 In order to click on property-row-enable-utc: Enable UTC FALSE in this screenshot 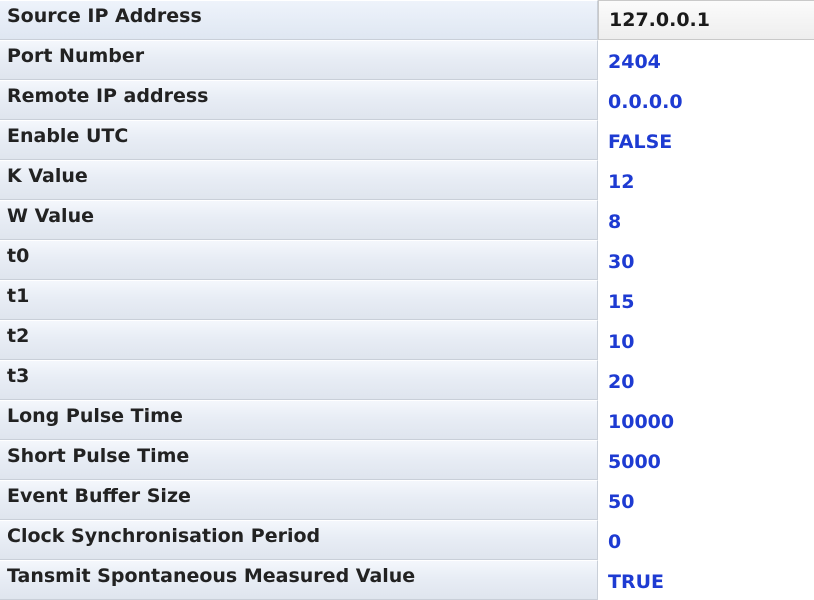, I will do `click(407, 140)`.